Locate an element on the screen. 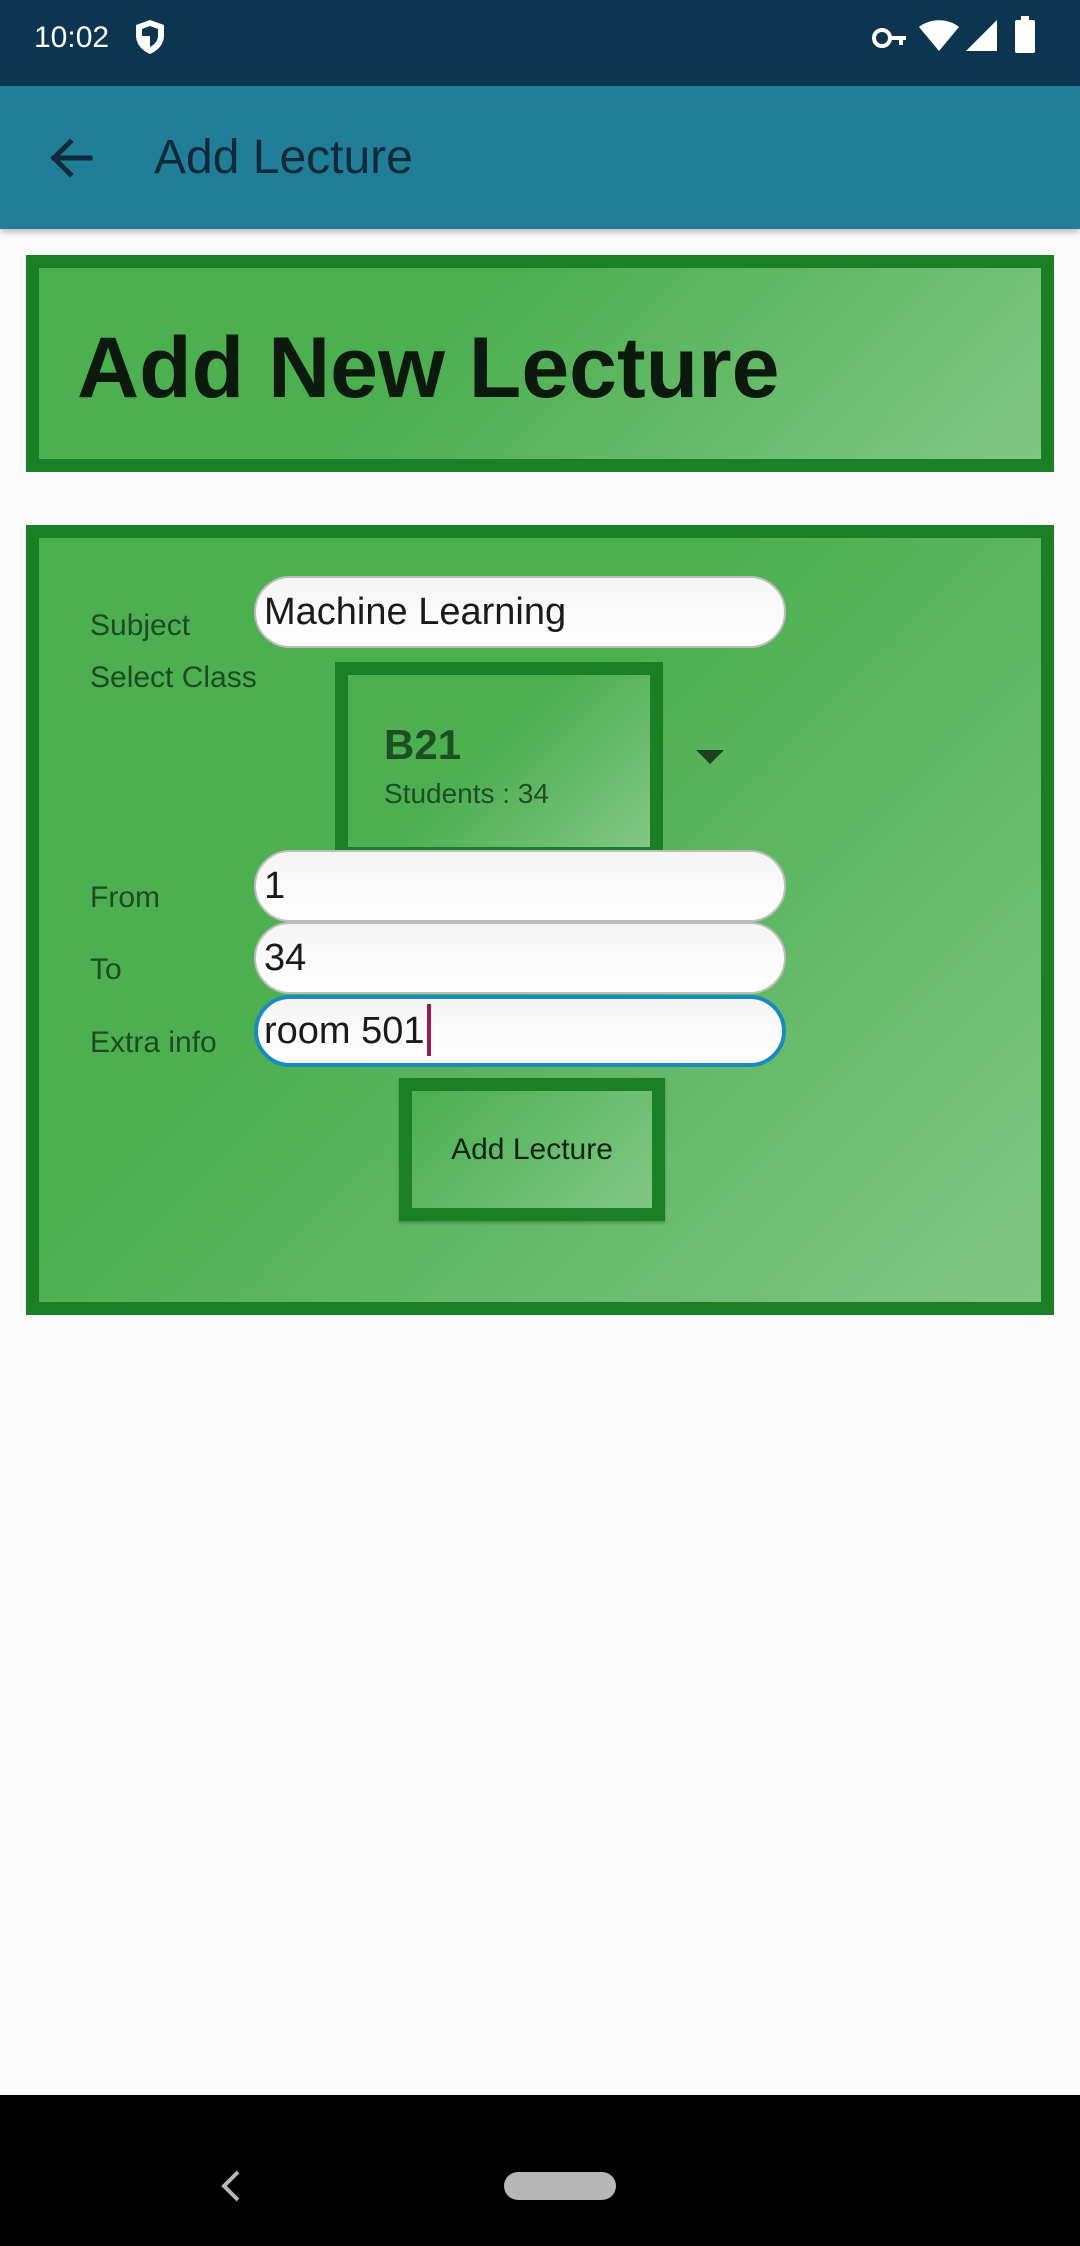  signal-icon is located at coordinates (981, 35).